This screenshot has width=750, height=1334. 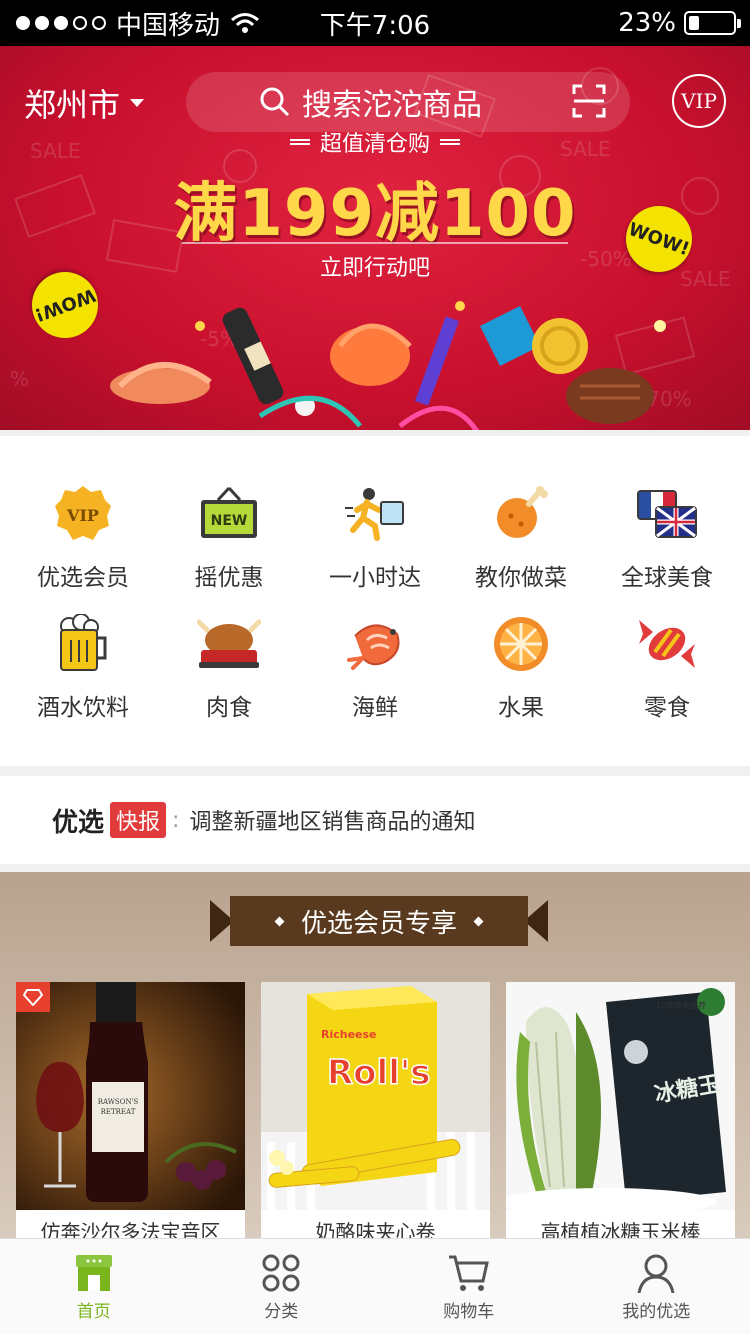 I want to click on category-item-seafood: 海鲜, so click(x=375, y=667).